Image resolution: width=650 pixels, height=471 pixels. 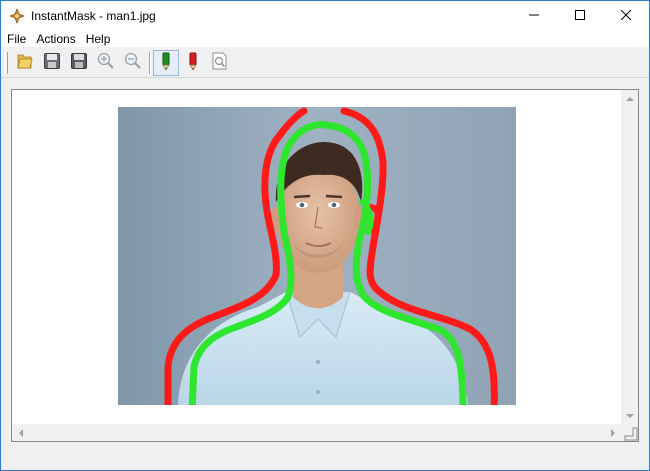 I want to click on arrow-right-icon, so click(x=612, y=432).